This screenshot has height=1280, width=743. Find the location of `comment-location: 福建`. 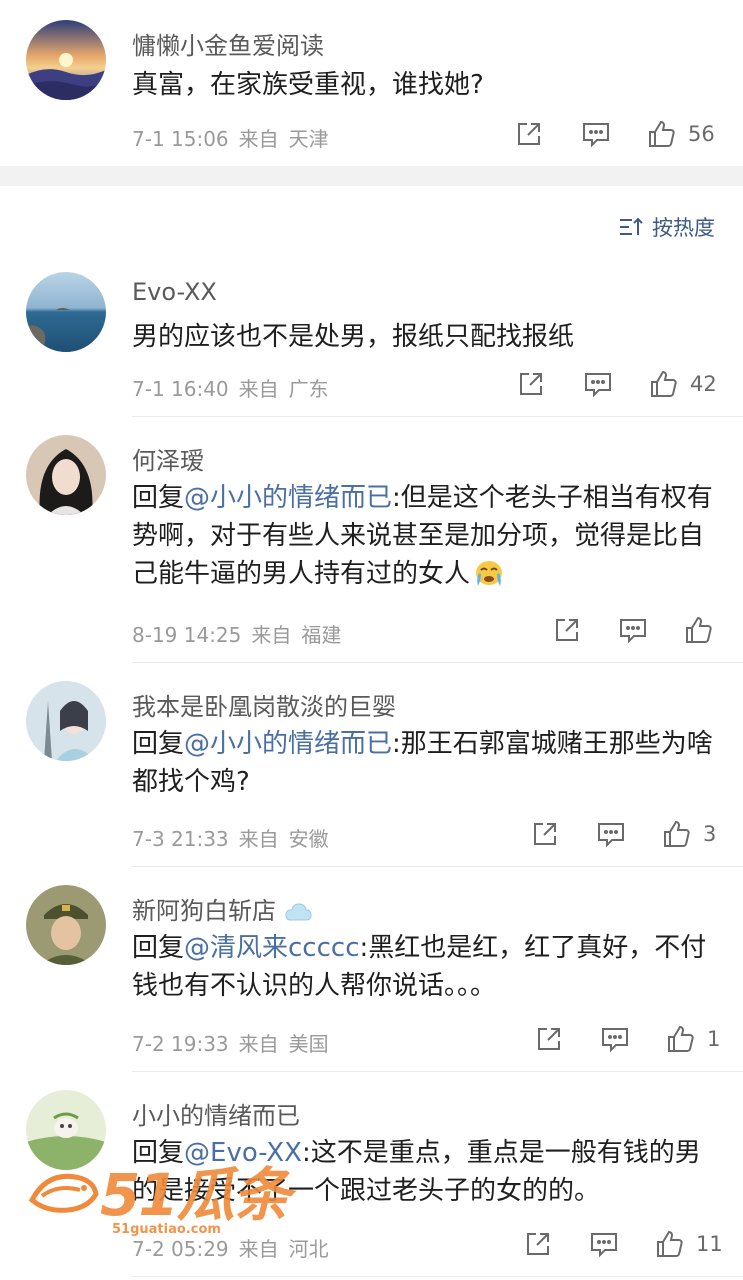

comment-location: 福建 is located at coordinates (321, 635).